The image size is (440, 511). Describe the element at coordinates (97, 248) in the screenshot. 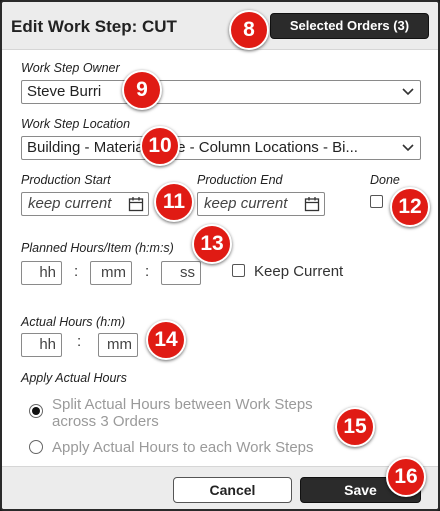

I see `planned-hours-label: Planned Hours/Item (h:m:s)` at that location.